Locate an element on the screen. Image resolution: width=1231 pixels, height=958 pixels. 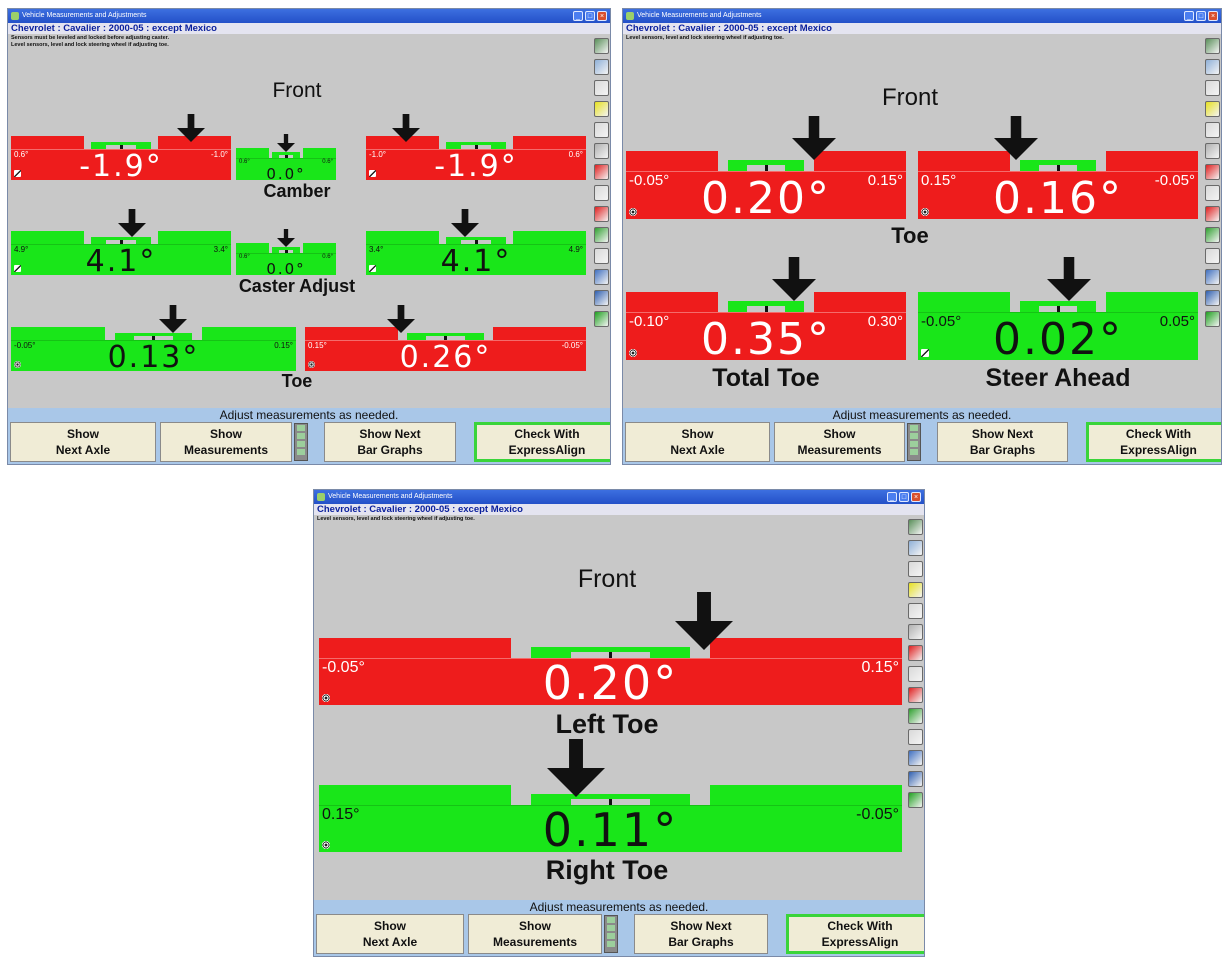
reading-value: 0.35° is located at coordinates (766, 340).